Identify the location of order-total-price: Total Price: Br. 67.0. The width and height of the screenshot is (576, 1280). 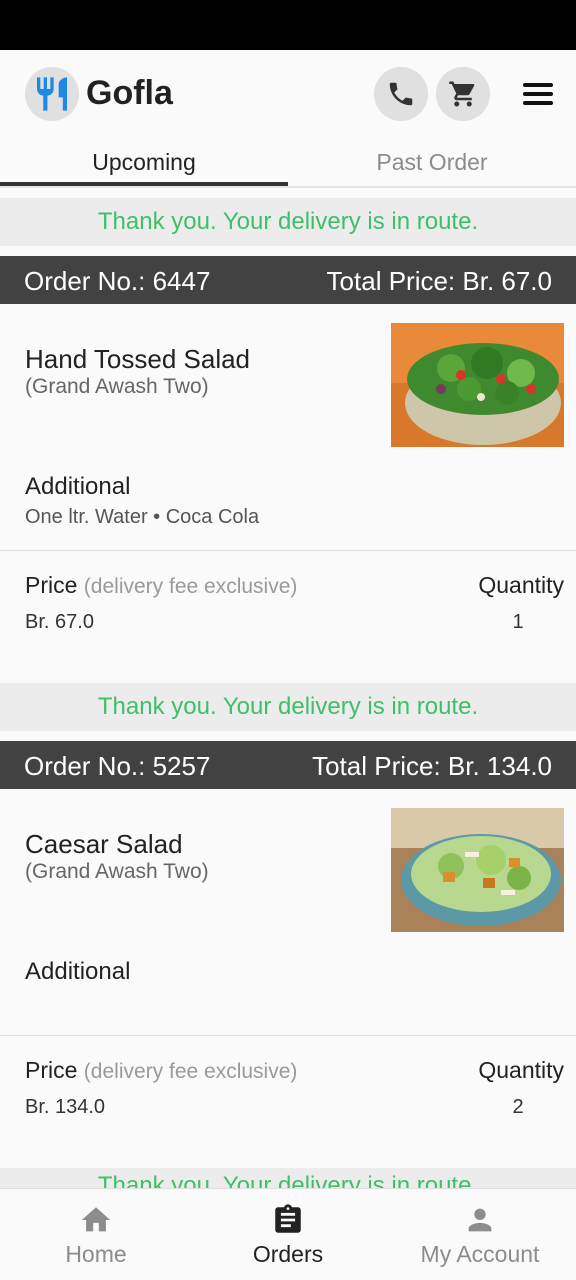
(439, 281).